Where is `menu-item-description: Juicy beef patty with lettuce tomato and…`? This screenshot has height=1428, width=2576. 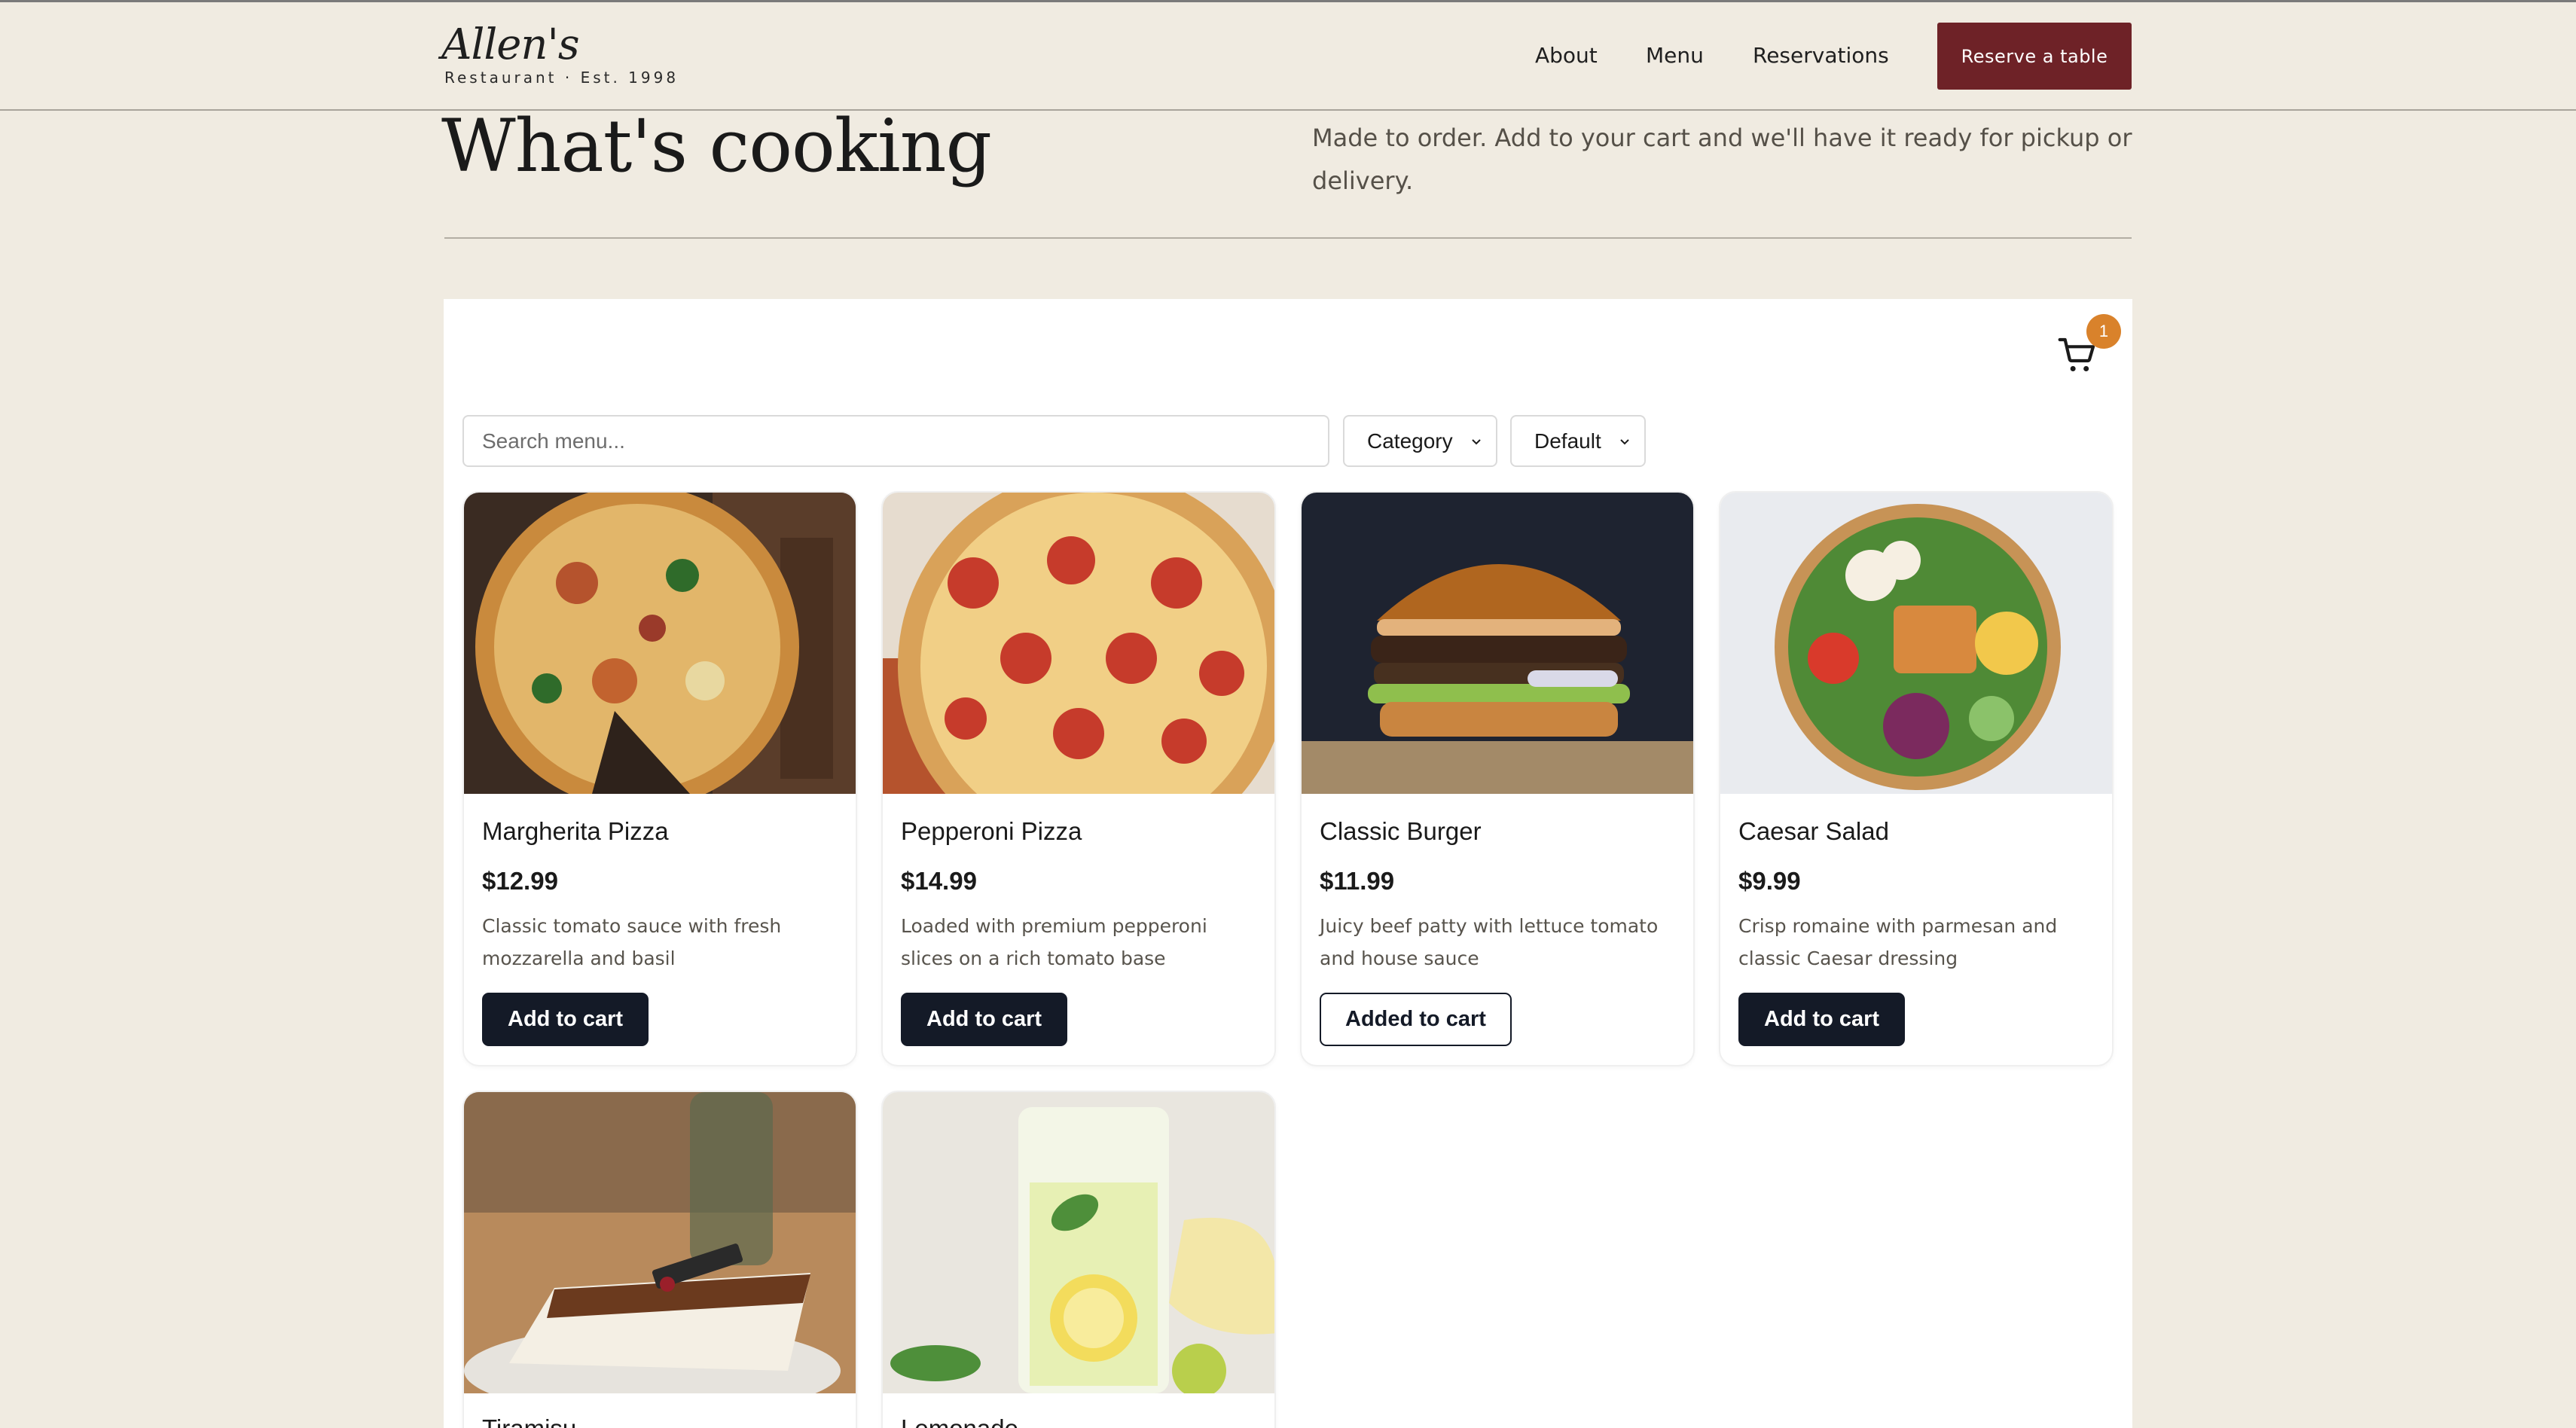 menu-item-description: Juicy beef patty with lettuce tomato and… is located at coordinates (1490, 942).